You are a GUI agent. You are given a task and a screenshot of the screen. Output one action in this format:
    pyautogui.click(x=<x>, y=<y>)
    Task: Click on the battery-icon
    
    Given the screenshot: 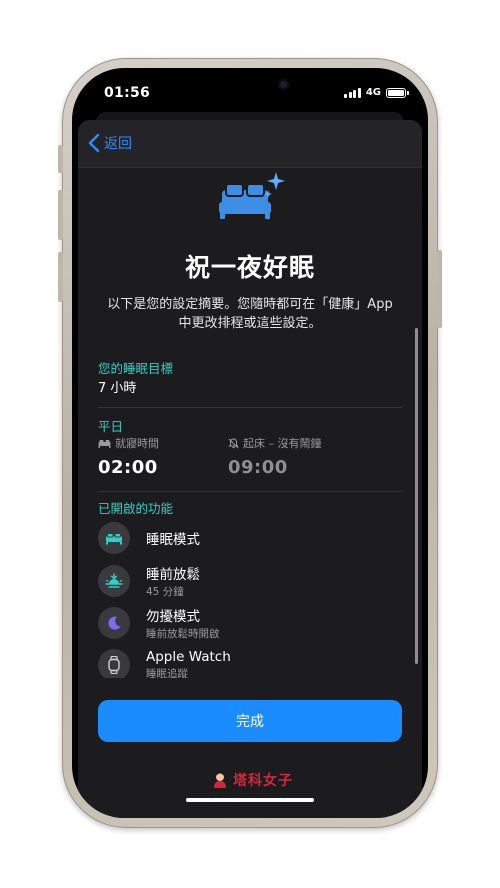 What is the action you would take?
    pyautogui.click(x=397, y=92)
    